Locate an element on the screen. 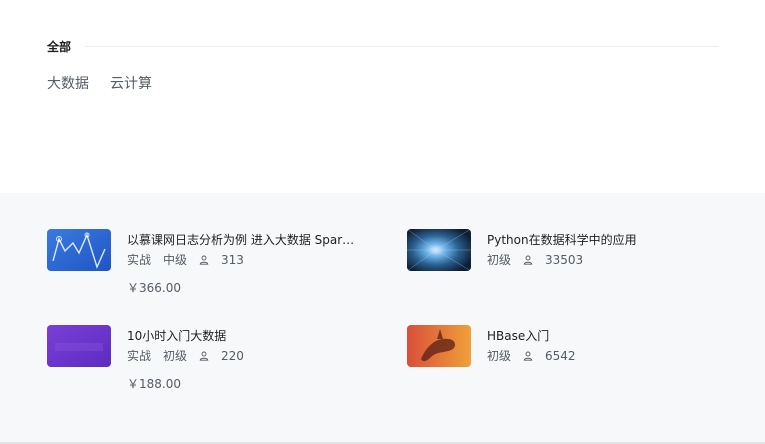 The image size is (765, 444). course-learners: 6542 is located at coordinates (555, 356).